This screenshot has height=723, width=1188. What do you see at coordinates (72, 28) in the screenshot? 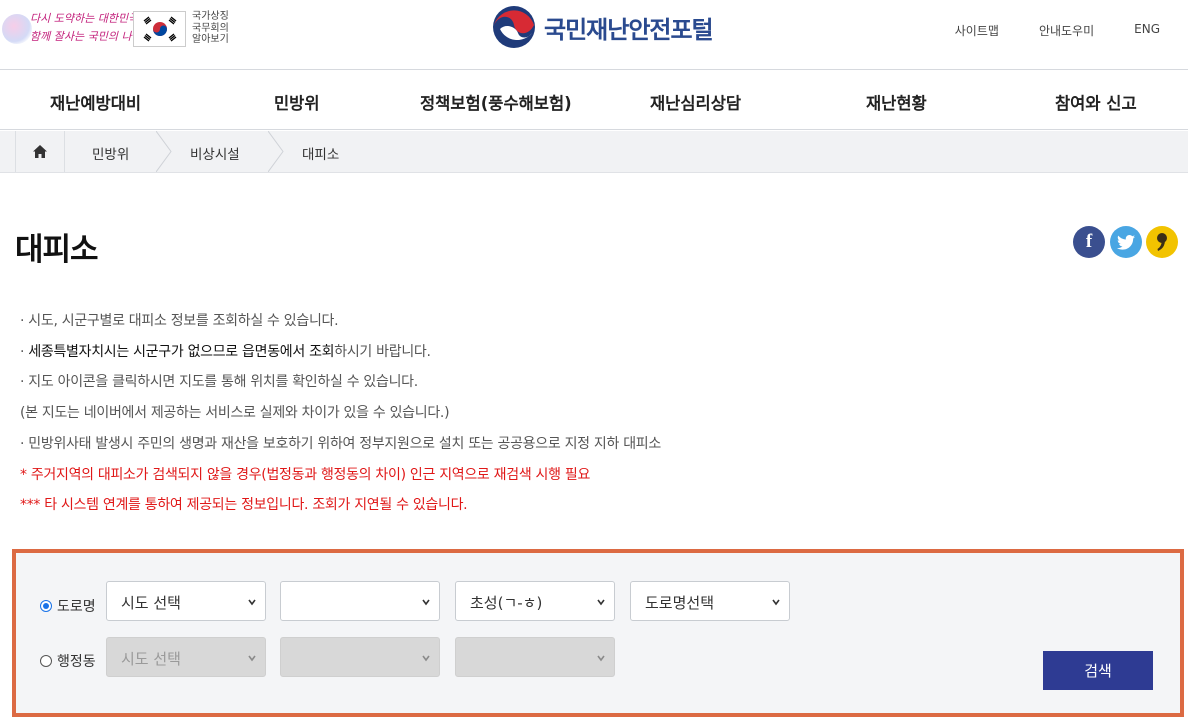
I see `slogan-logo: 다시 도약하는 대한민국 함께 잘사는 국민의 나라` at bounding box center [72, 28].